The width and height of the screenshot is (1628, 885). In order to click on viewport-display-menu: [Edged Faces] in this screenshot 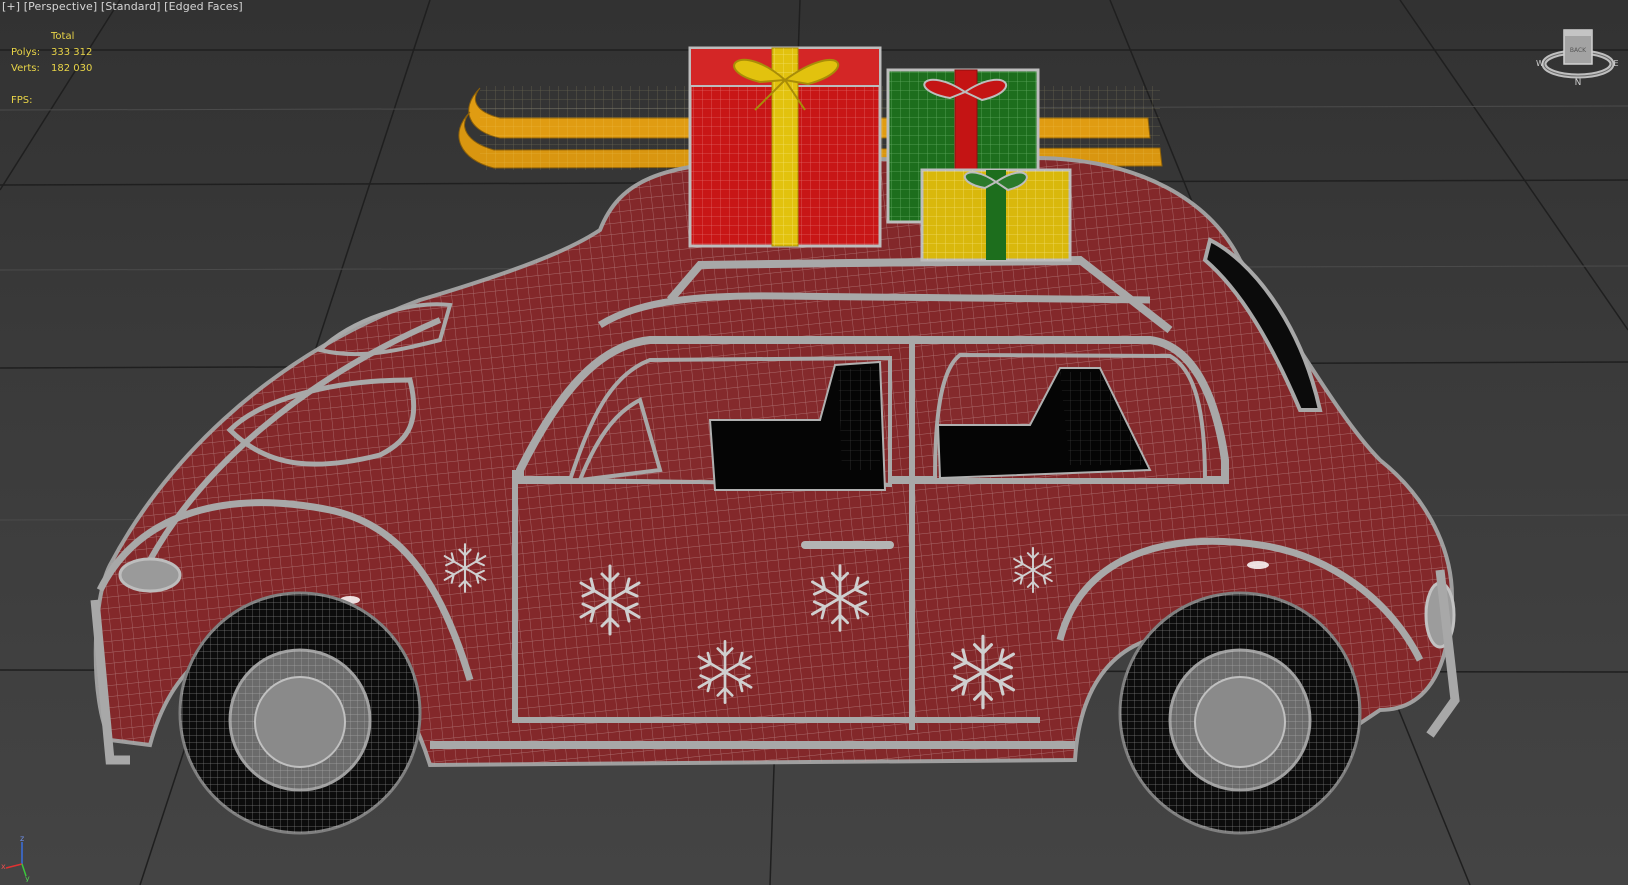, I will do `click(203, 6)`.